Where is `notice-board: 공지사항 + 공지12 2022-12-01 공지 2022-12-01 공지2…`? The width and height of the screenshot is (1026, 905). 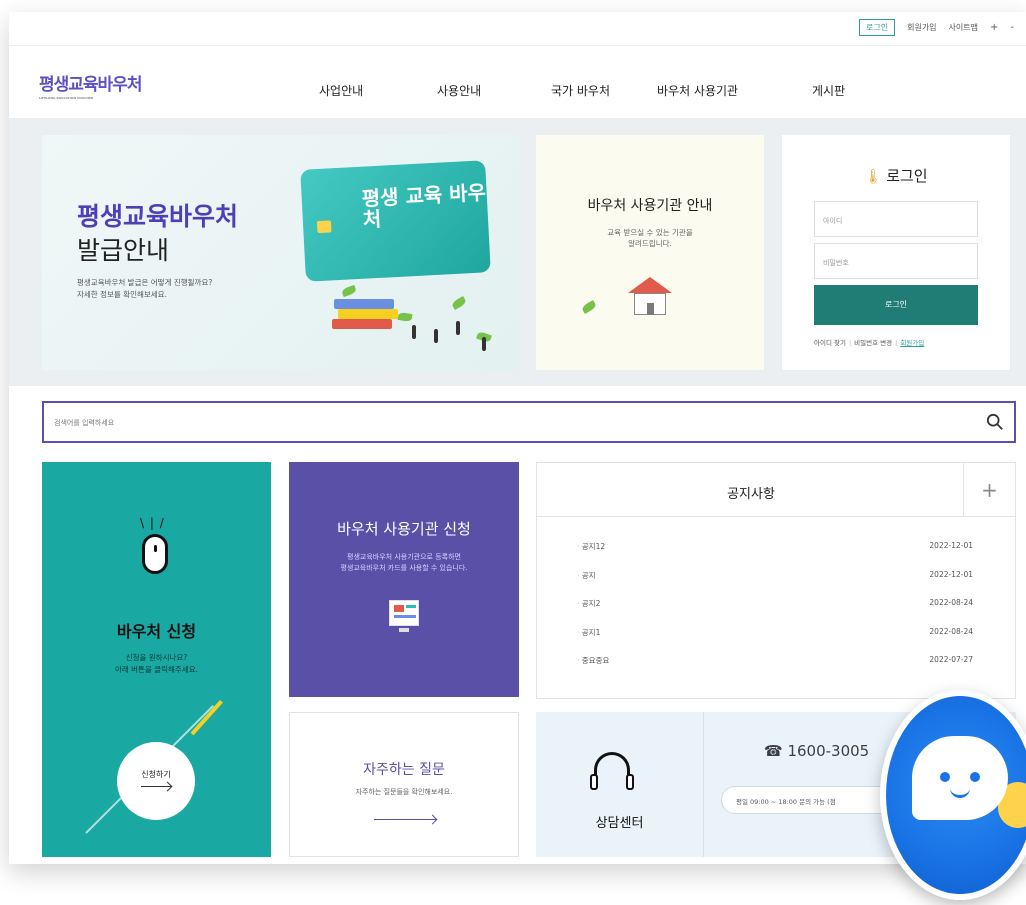 notice-board: 공지사항 + 공지12 2022-12-01 공지 2022-12-01 공지2… is located at coordinates (776, 580).